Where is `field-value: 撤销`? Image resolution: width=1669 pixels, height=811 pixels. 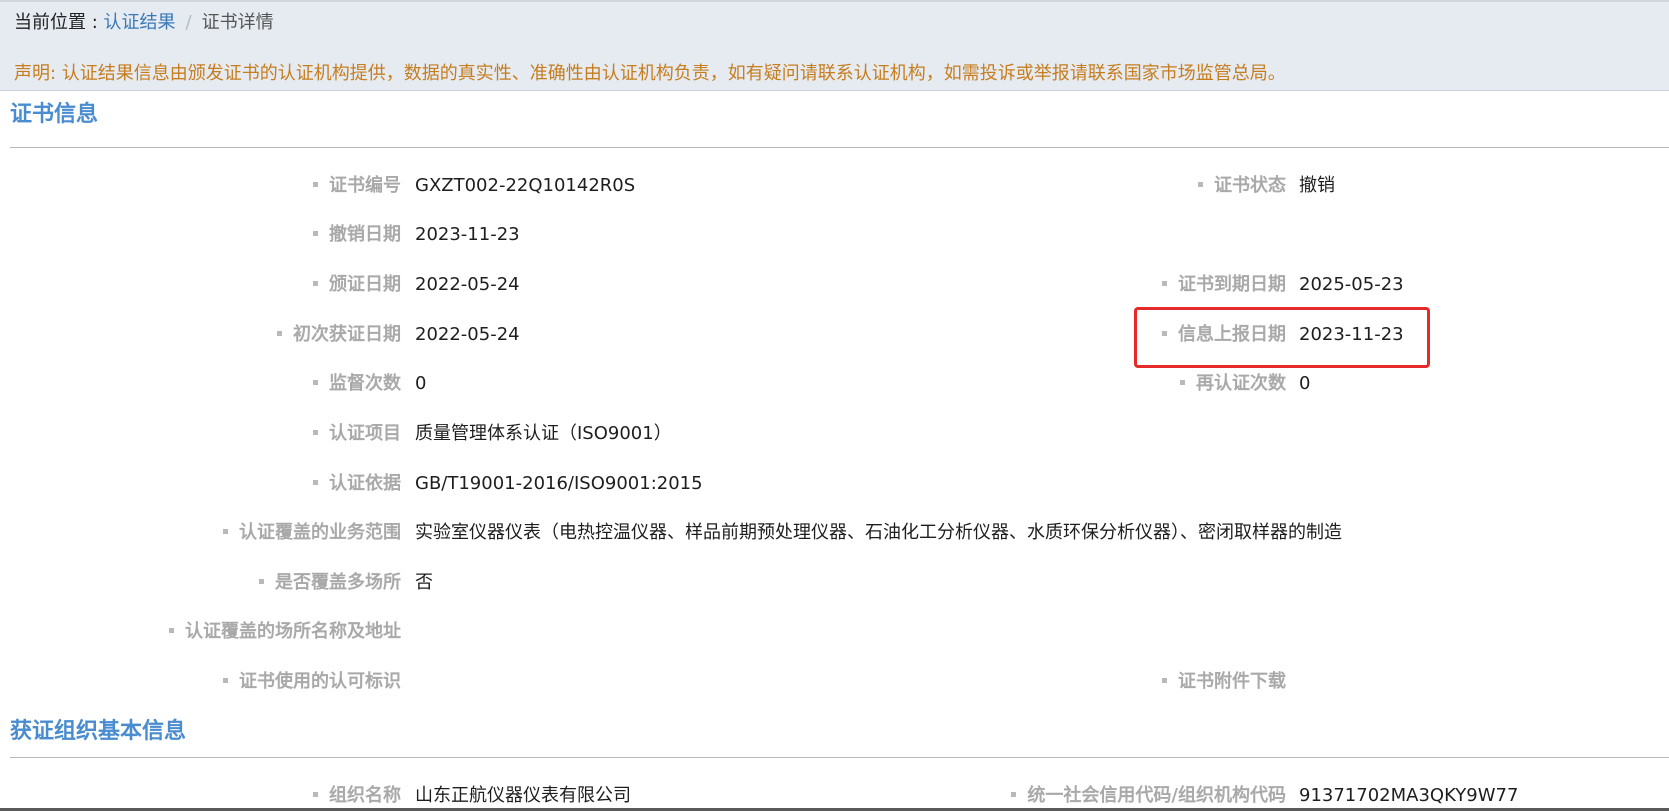
field-value: 撤销 is located at coordinates (1317, 185).